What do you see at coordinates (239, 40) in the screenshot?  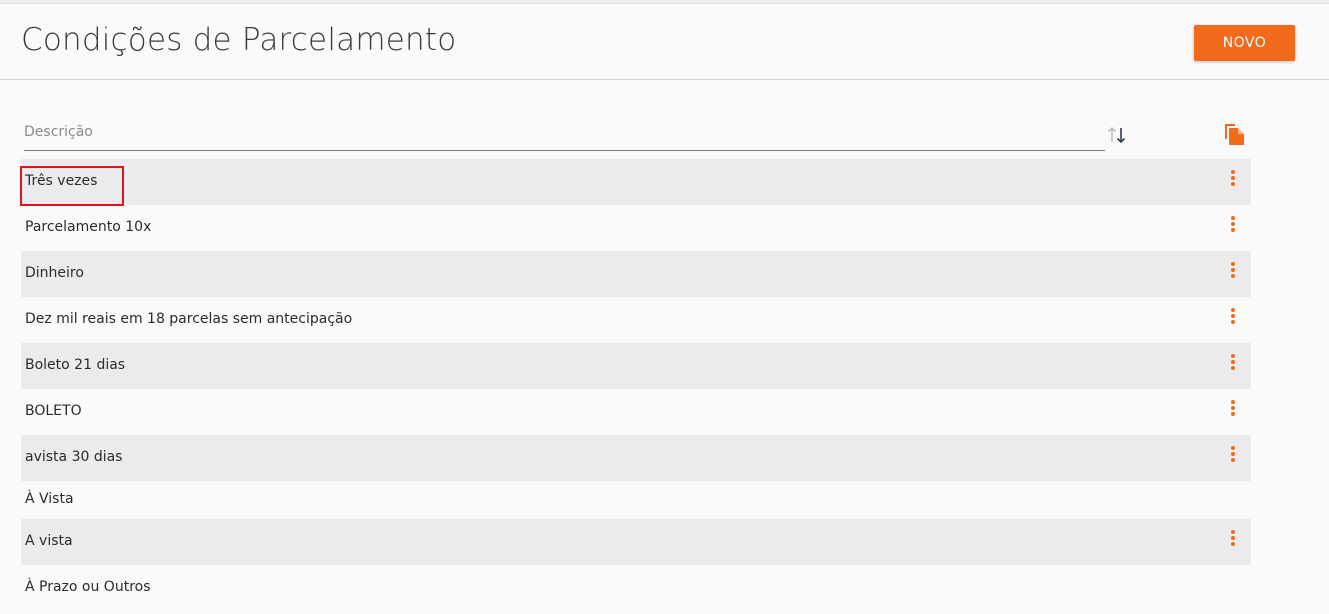 I see `page-title: Condições de Parcelamento` at bounding box center [239, 40].